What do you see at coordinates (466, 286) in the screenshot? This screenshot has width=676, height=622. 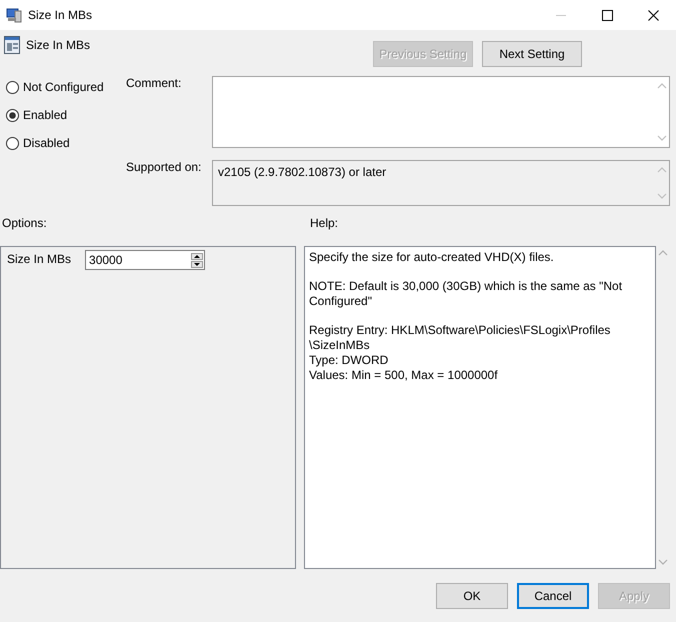 I see `help-text: NOTE: Default is 30,000 (30GB) which is the same as "Not` at bounding box center [466, 286].